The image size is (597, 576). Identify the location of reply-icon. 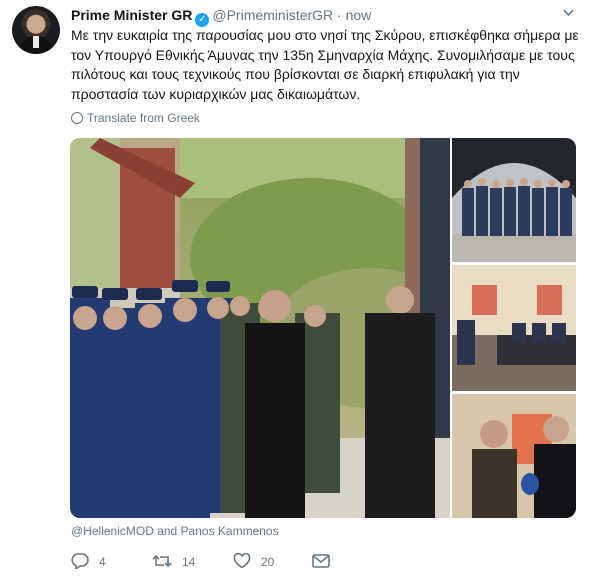
(80, 562).